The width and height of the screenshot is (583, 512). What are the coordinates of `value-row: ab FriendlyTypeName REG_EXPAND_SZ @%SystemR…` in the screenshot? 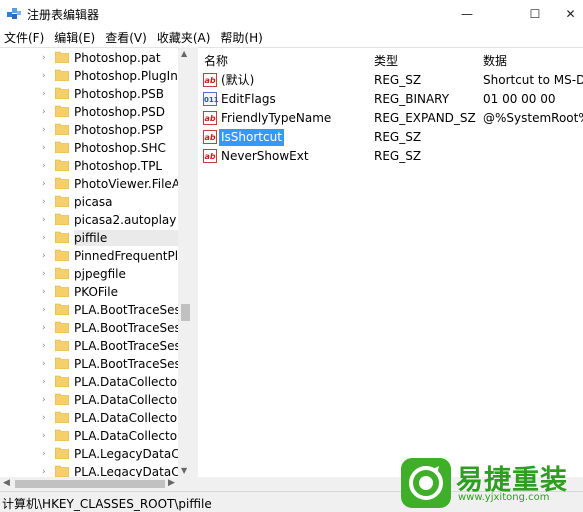 It's located at (390, 118).